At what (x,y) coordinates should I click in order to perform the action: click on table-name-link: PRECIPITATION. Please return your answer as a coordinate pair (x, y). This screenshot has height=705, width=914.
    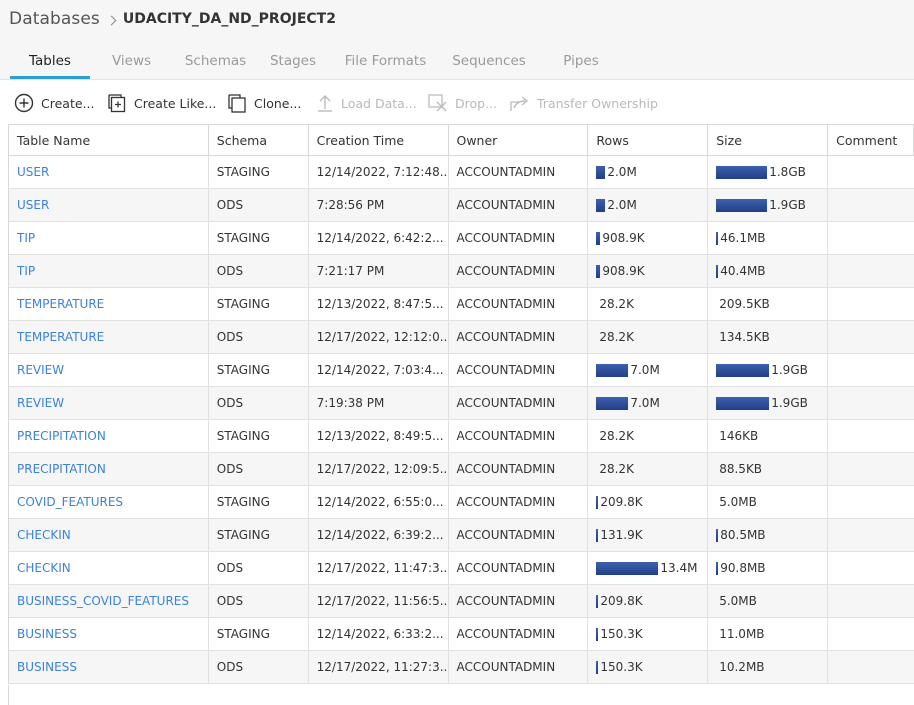
    Looking at the image, I should click on (109, 436).